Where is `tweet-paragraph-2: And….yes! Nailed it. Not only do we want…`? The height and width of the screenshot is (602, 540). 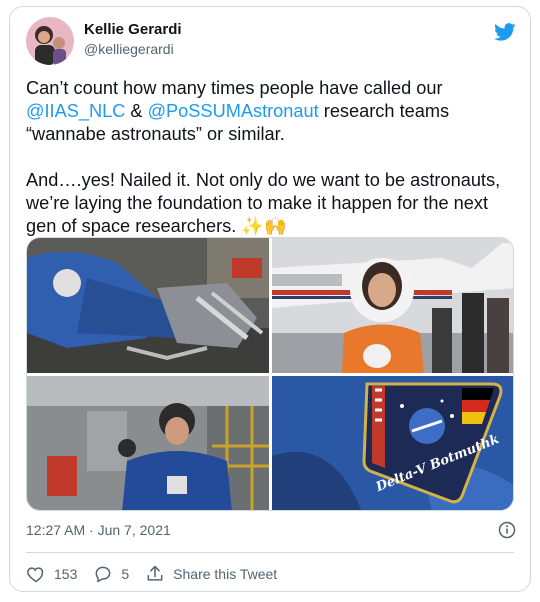 tweet-paragraph-2: And….yes! Nailed it. Not only do we want… is located at coordinates (263, 203).